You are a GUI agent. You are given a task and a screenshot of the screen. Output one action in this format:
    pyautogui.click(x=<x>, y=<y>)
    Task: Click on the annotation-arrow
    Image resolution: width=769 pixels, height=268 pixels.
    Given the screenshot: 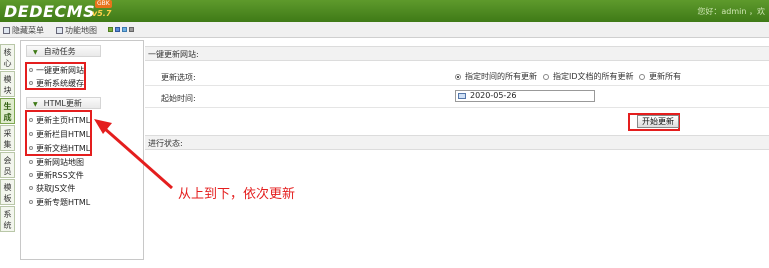 What is the action you would take?
    pyautogui.click(x=133, y=154)
    